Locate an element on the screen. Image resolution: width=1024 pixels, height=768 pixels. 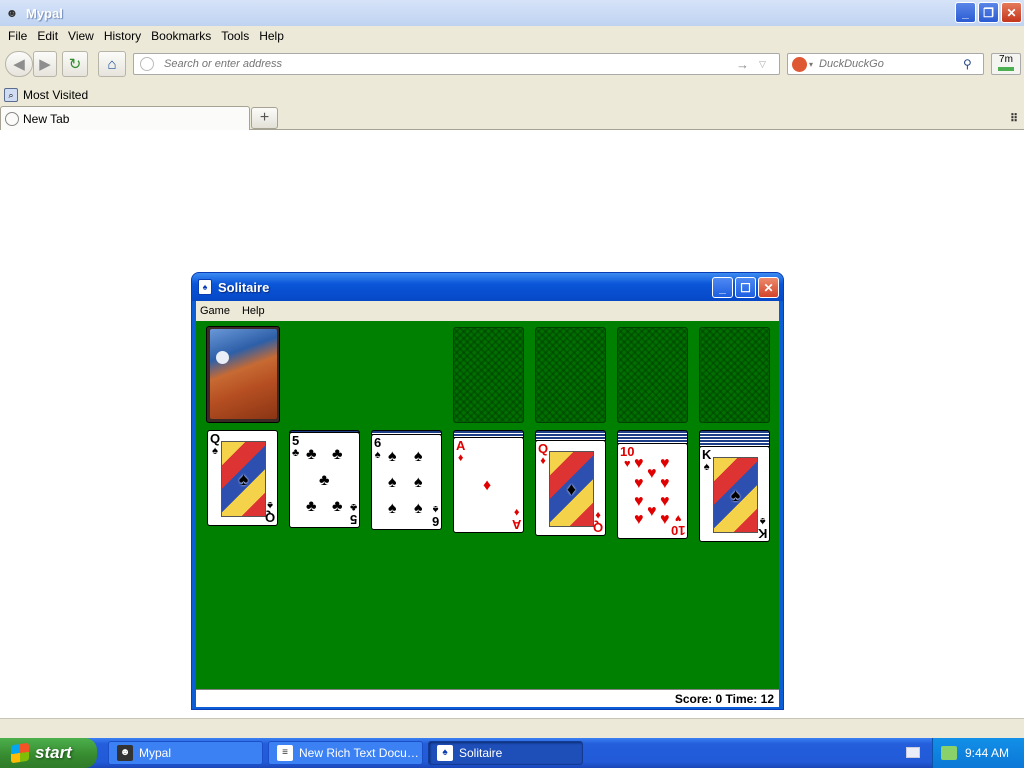
start-button: start is located at coordinates (48, 753).